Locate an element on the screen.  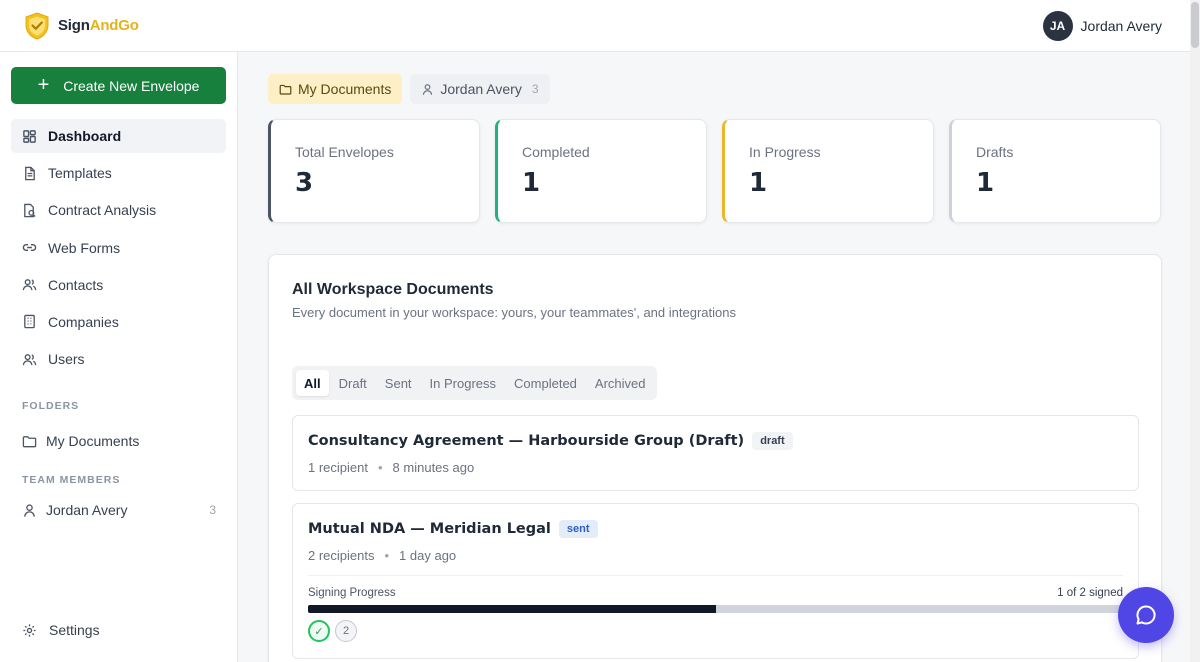
stat-label: In Progress is located at coordinates (785, 152).